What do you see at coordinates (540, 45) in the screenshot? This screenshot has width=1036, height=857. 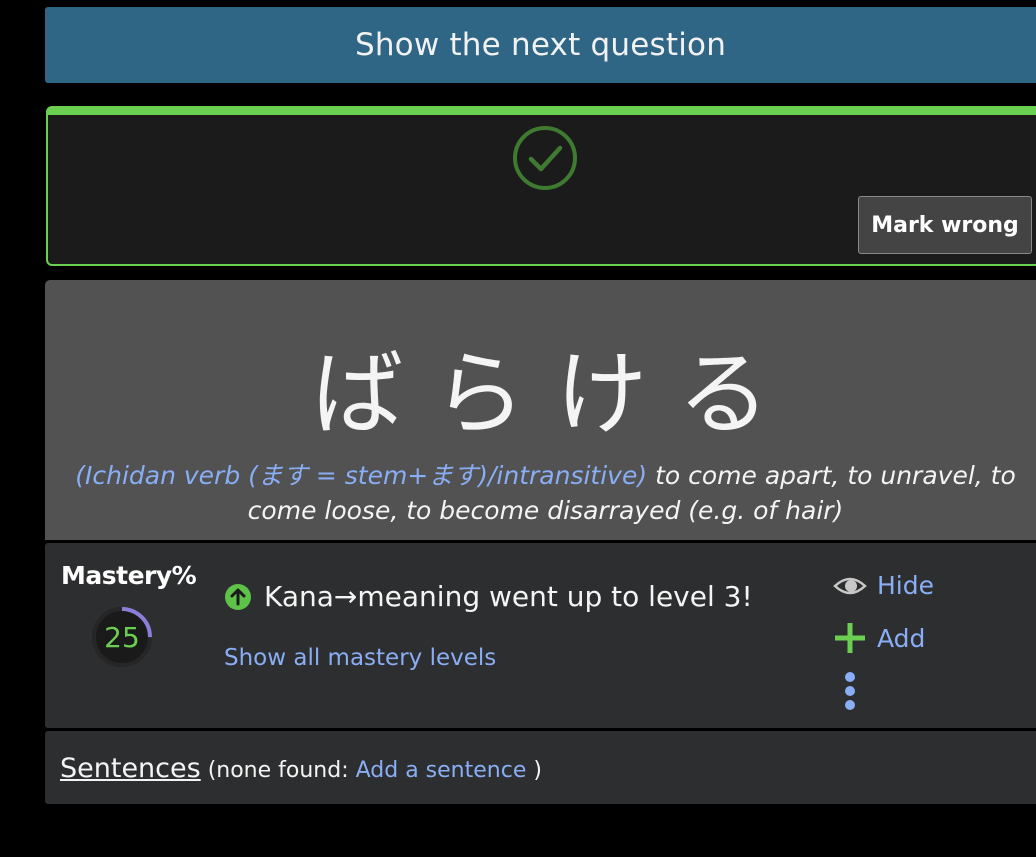 I see `show-next-question-button: Show the next question` at bounding box center [540, 45].